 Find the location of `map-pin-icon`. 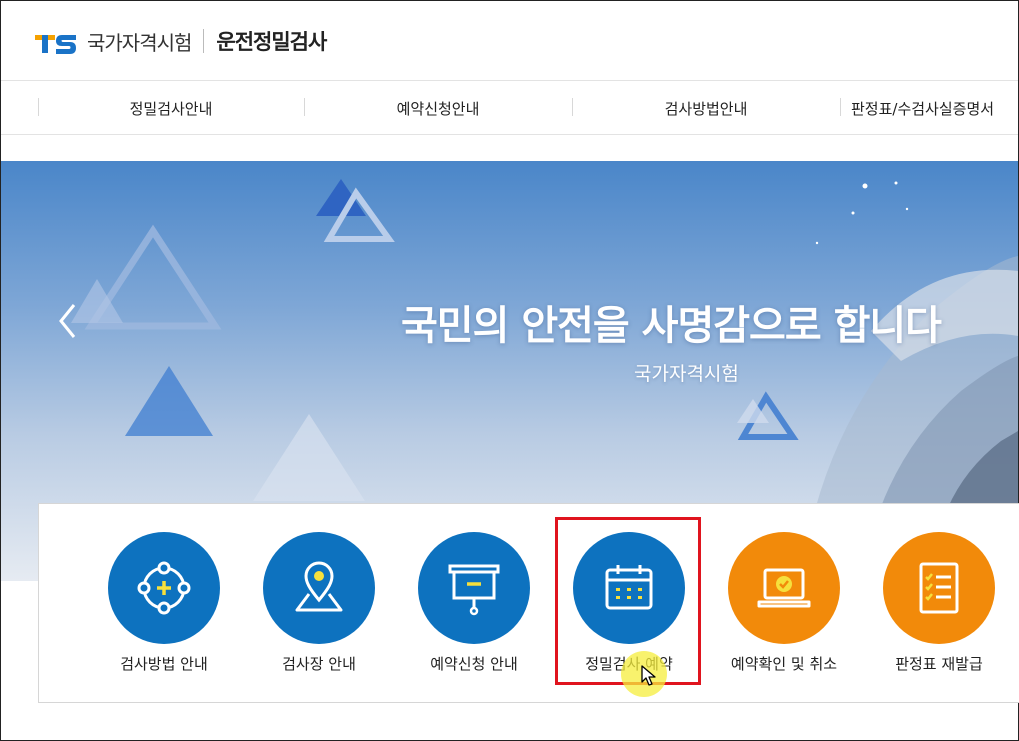

map-pin-icon is located at coordinates (319, 586).